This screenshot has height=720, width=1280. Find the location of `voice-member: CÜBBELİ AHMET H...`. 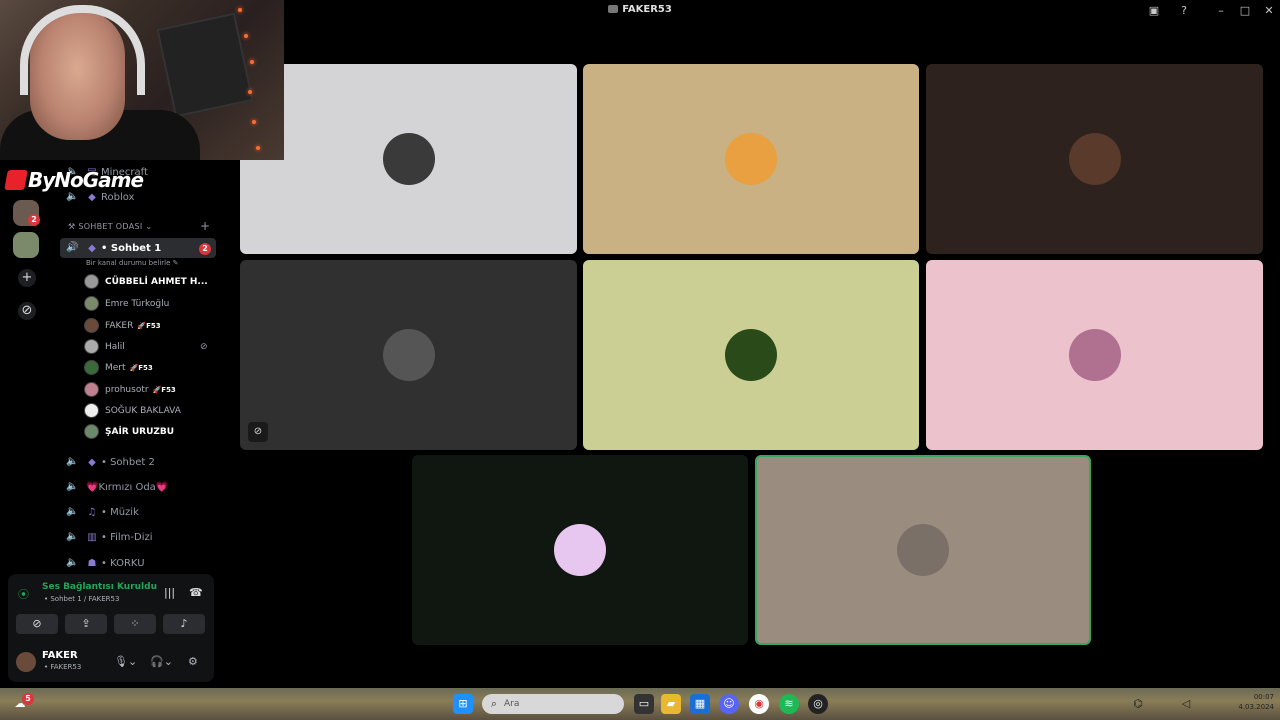

voice-member: CÜBBELİ AHMET H... is located at coordinates (146, 281).